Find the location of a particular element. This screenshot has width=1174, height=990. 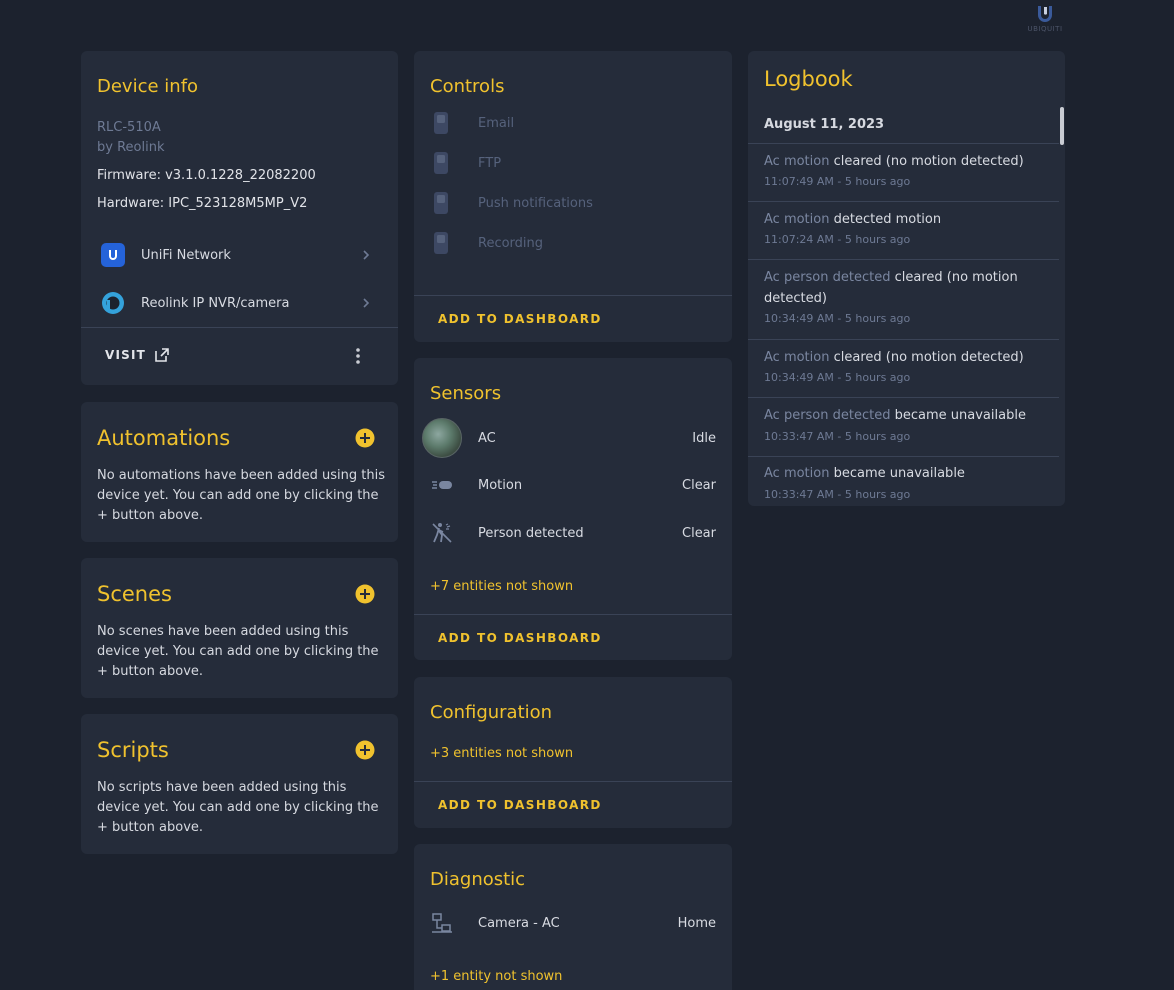

sensor-person-detected: Person detected Clear is located at coordinates (573, 533).